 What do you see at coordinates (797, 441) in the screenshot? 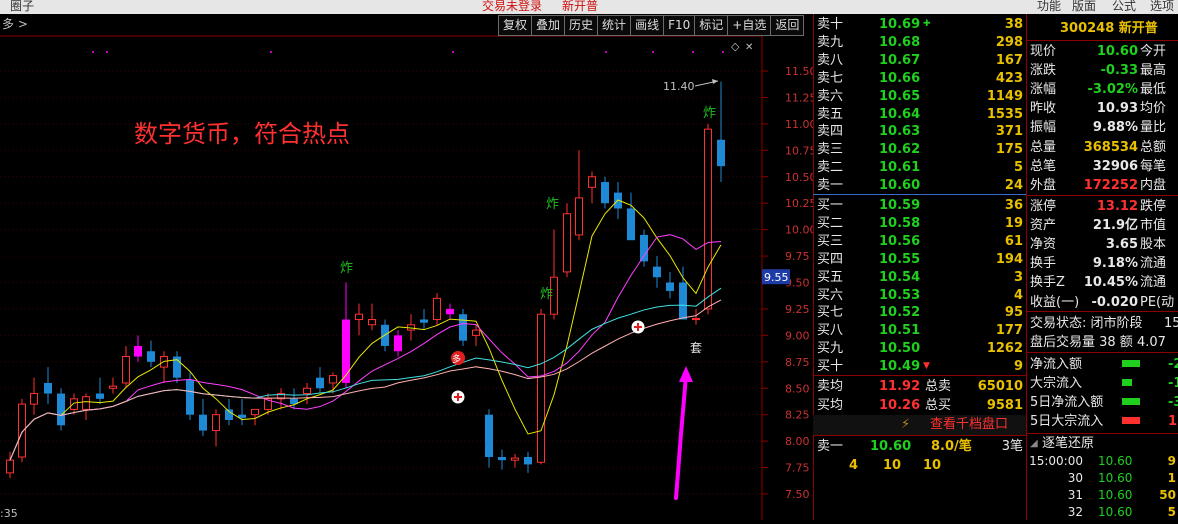
I see `price-tick-label: 8.00` at bounding box center [797, 441].